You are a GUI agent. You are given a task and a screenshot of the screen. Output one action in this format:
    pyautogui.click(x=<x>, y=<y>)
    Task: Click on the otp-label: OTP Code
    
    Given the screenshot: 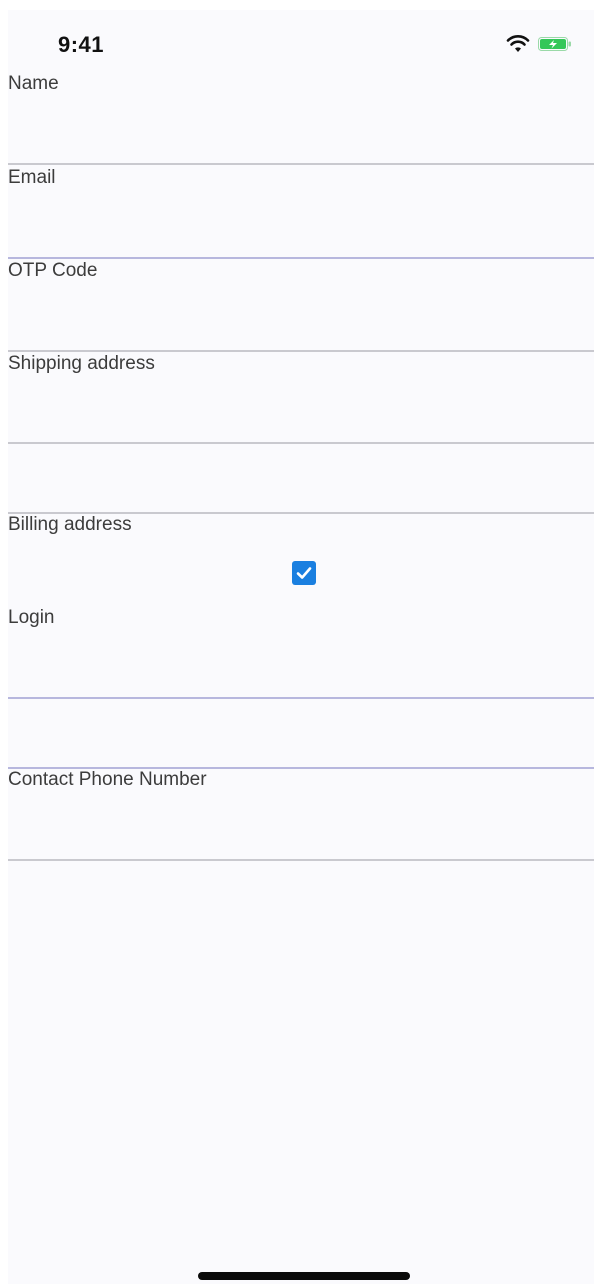 What is the action you would take?
    pyautogui.click(x=53, y=270)
    